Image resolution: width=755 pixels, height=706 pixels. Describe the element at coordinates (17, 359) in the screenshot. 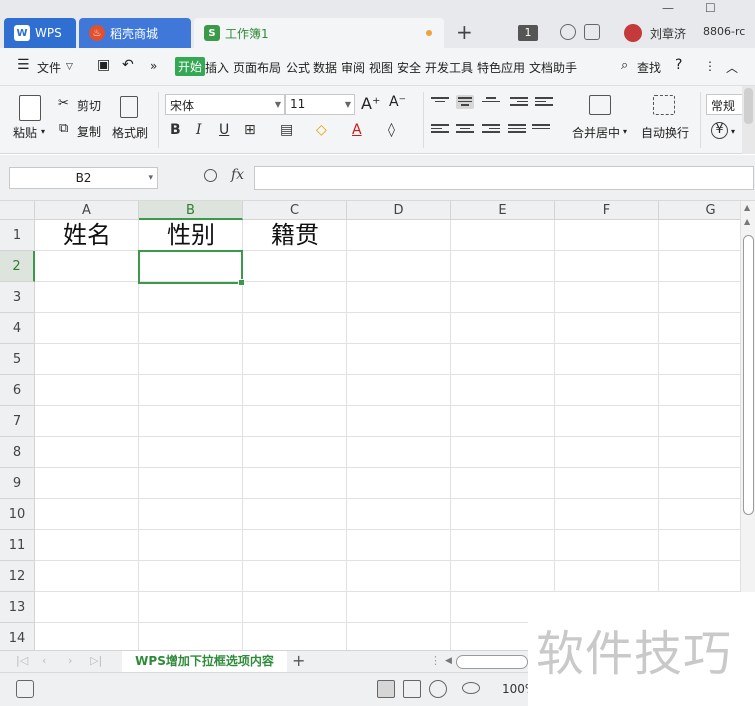

I see `row-header-5: 5` at that location.